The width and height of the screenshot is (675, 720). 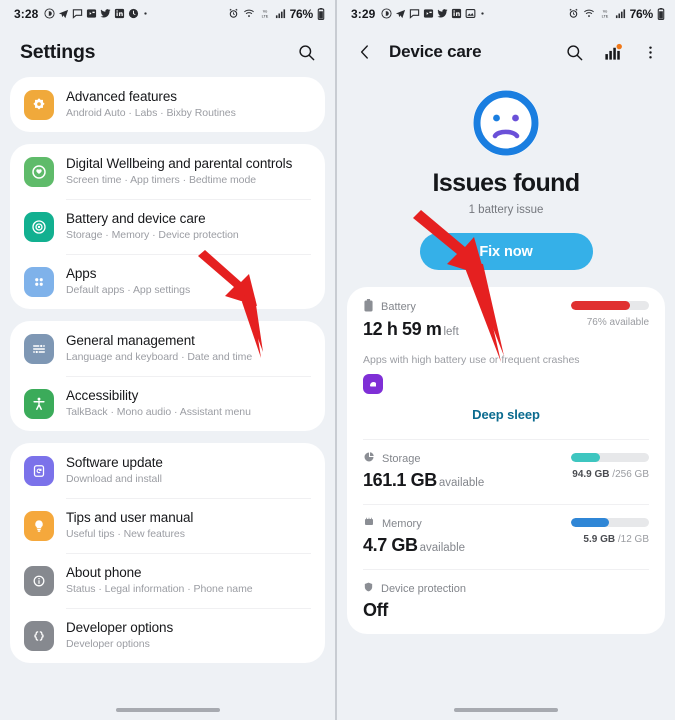 What do you see at coordinates (108, 644) in the screenshot?
I see `item-subtitle: Developer options` at bounding box center [108, 644].